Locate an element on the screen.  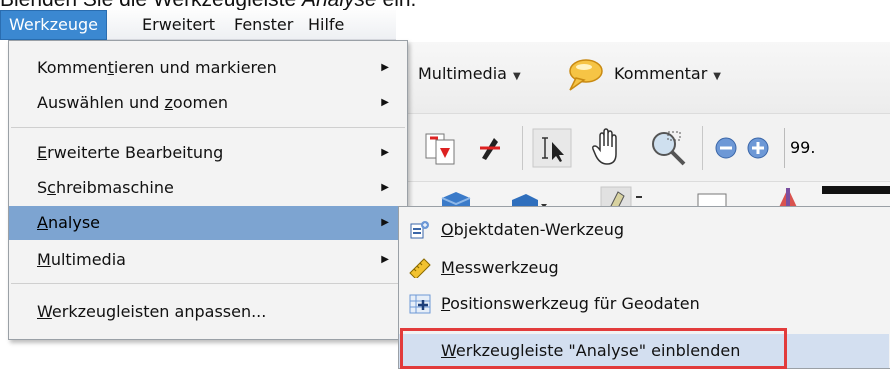
zoom-field-border is located at coordinates (784, 148).